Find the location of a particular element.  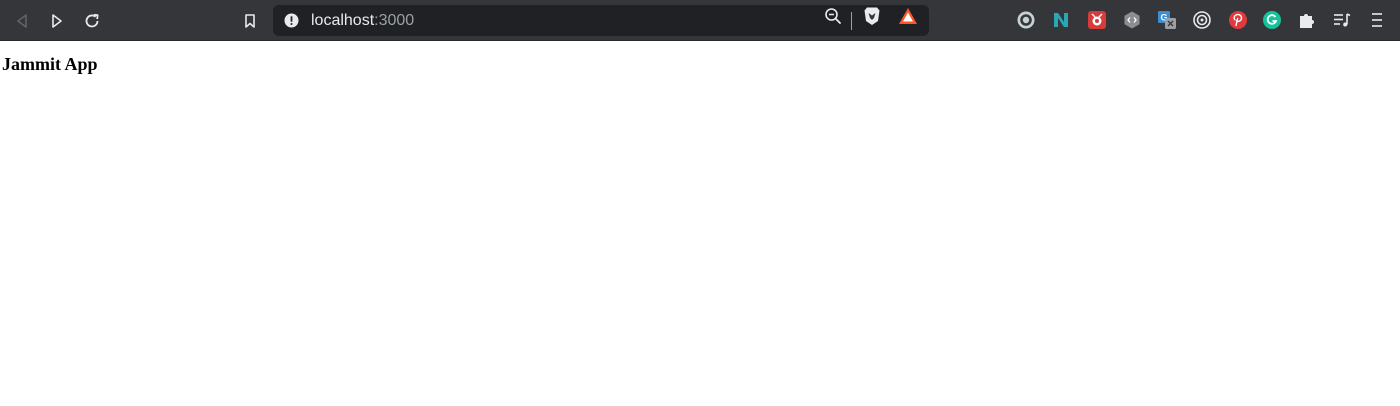

reload-button is located at coordinates (92, 21).